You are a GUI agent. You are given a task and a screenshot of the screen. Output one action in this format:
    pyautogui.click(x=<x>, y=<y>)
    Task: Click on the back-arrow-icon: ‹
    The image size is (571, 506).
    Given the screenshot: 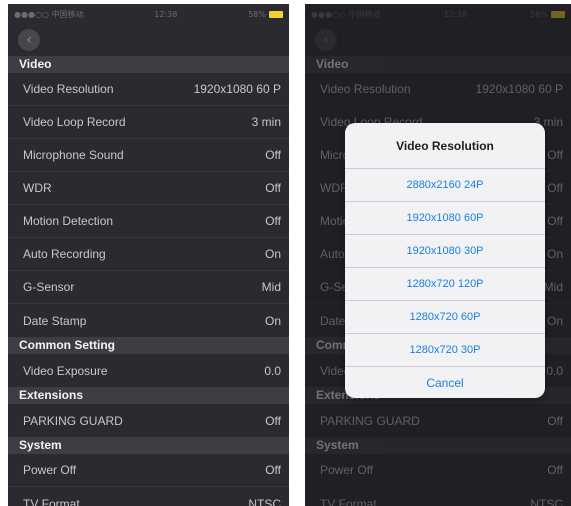 What is the action you would take?
    pyautogui.click(x=29, y=40)
    